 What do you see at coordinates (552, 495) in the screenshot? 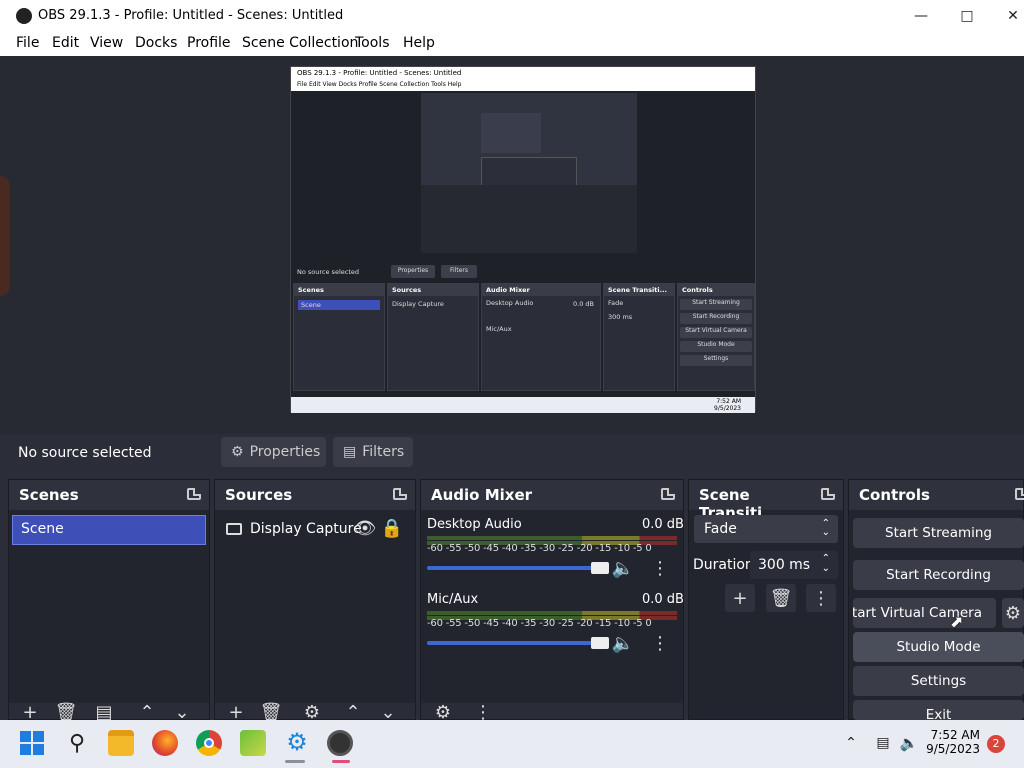
I see `audio-mixer-title: Audio Mixer` at bounding box center [552, 495].